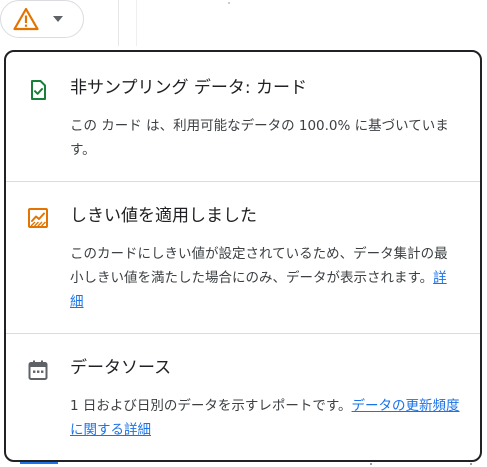  What do you see at coordinates (42, 19) in the screenshot?
I see `data-quality-button` at bounding box center [42, 19].